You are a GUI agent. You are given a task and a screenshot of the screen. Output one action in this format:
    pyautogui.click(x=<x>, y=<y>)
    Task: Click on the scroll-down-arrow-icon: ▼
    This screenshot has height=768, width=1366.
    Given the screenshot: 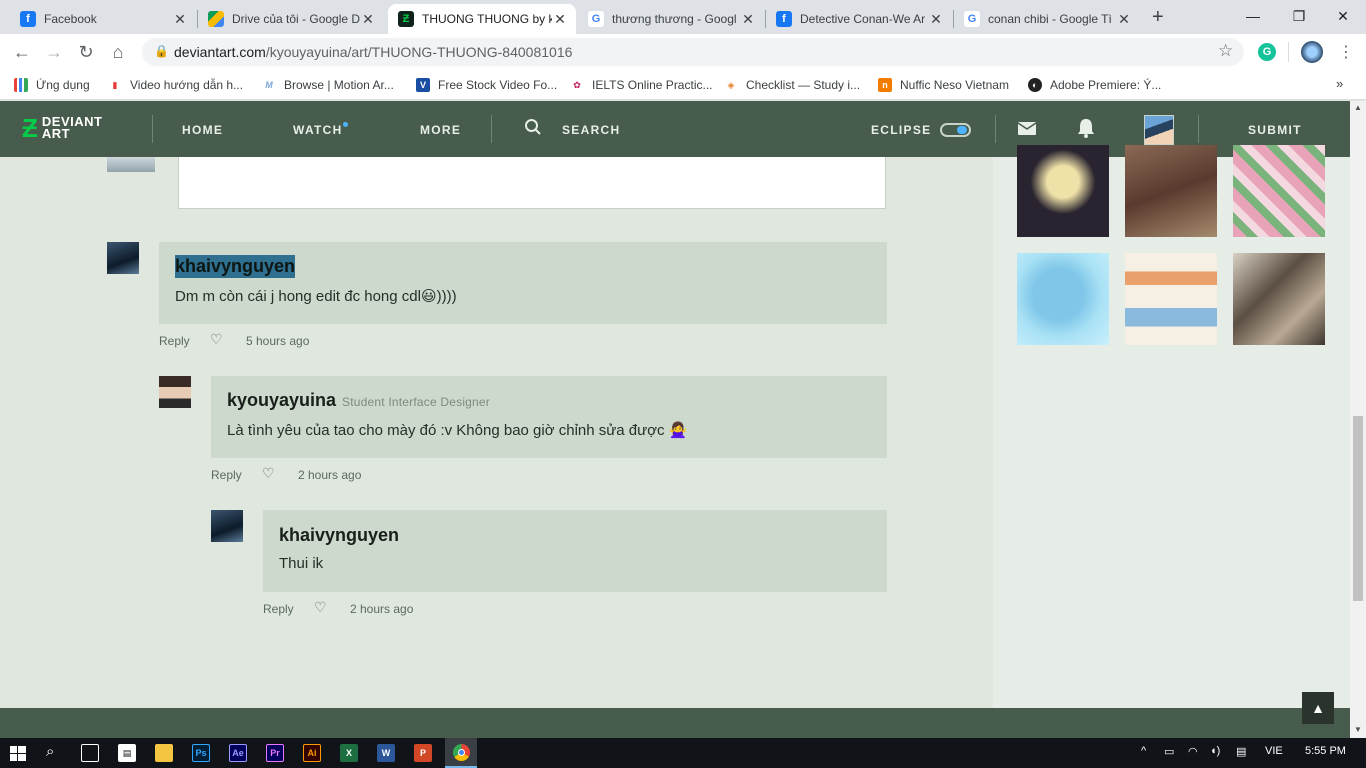 What is the action you would take?
    pyautogui.click(x=1358, y=729)
    